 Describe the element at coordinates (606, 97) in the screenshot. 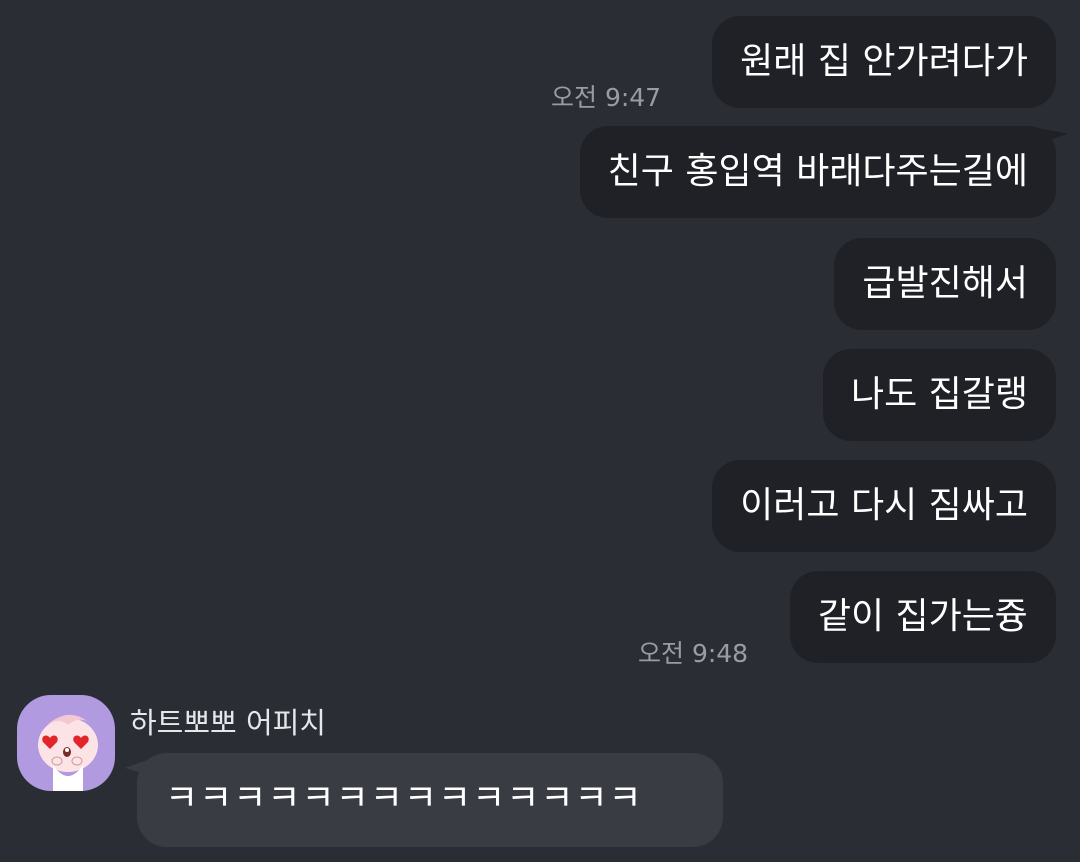

I see `message-timestamp: 오전 9:47` at that location.